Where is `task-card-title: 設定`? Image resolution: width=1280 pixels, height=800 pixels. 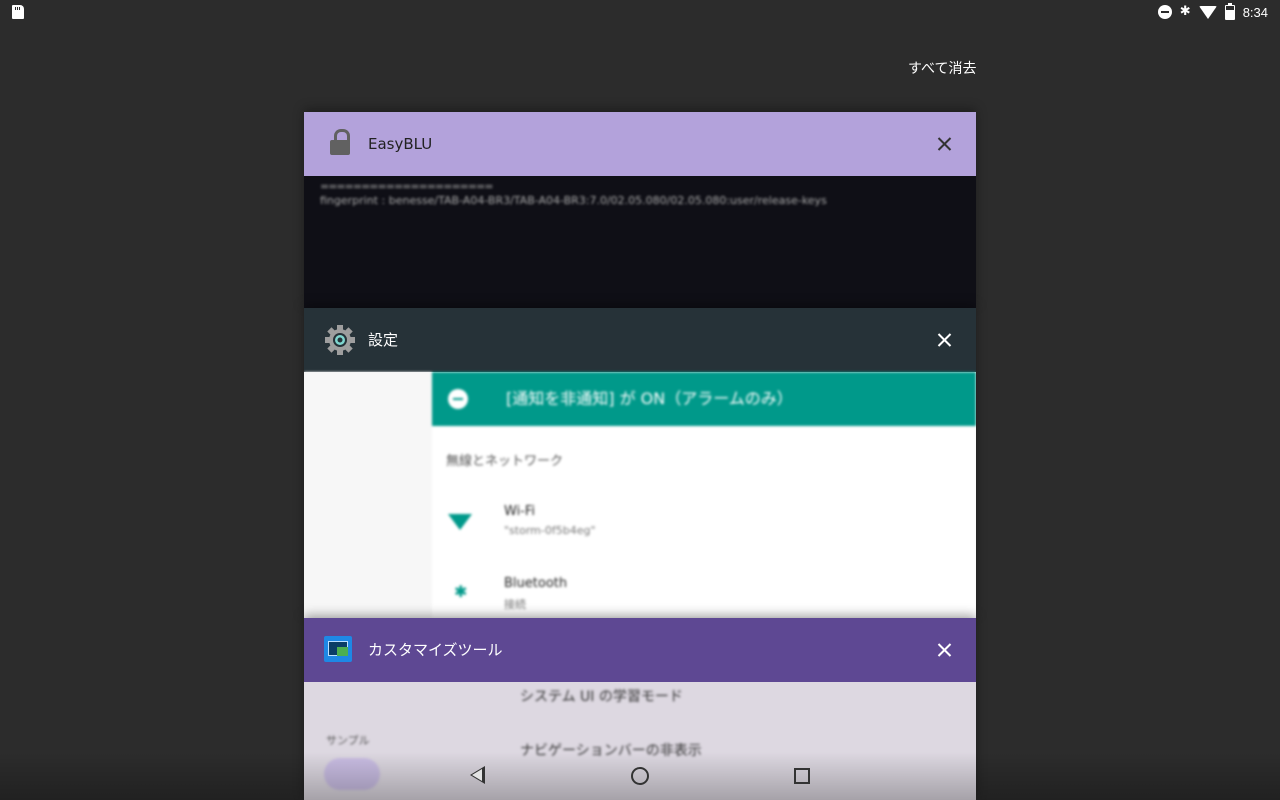 task-card-title: 設定 is located at coordinates (383, 340).